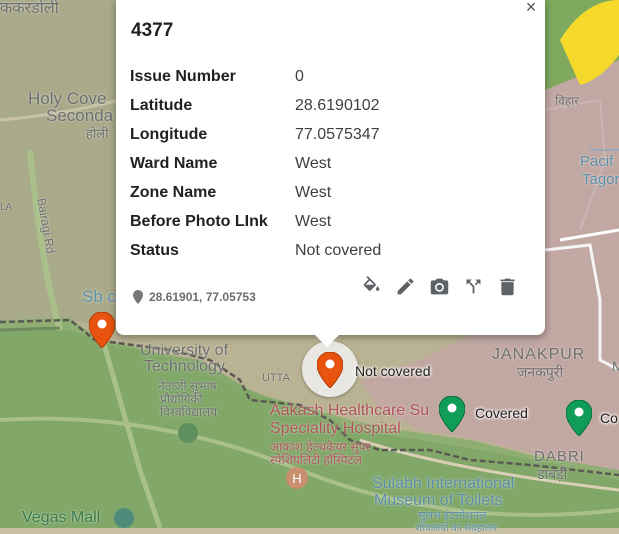 This screenshot has width=619, height=534. What do you see at coordinates (316, 460) in the screenshot?
I see `map-label-aakash-hindi2: स्पेशियलिटी हॉस्पिटल` at bounding box center [316, 460].